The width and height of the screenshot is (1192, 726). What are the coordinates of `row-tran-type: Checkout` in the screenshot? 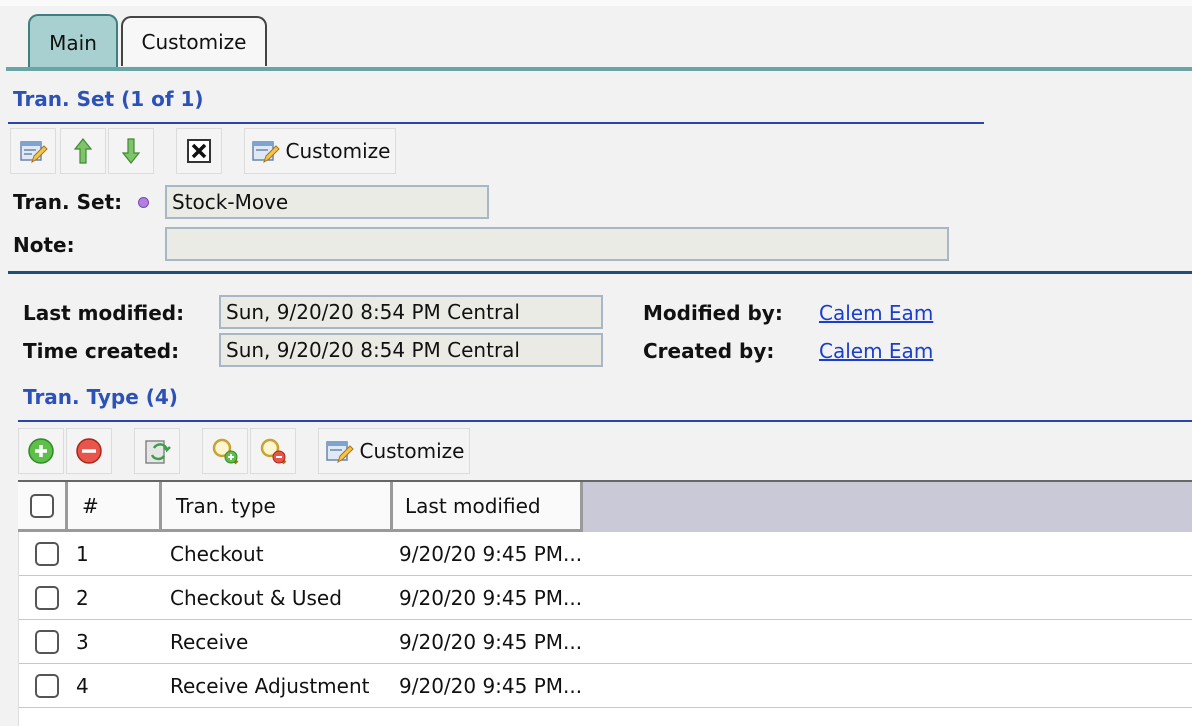 It's located at (217, 554).